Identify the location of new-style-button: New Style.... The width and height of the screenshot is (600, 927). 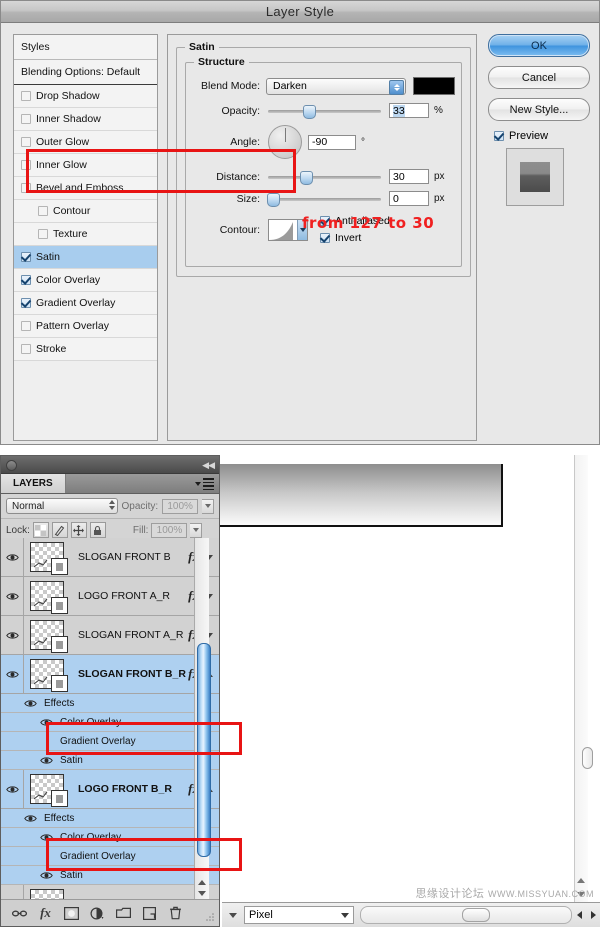
(539, 109).